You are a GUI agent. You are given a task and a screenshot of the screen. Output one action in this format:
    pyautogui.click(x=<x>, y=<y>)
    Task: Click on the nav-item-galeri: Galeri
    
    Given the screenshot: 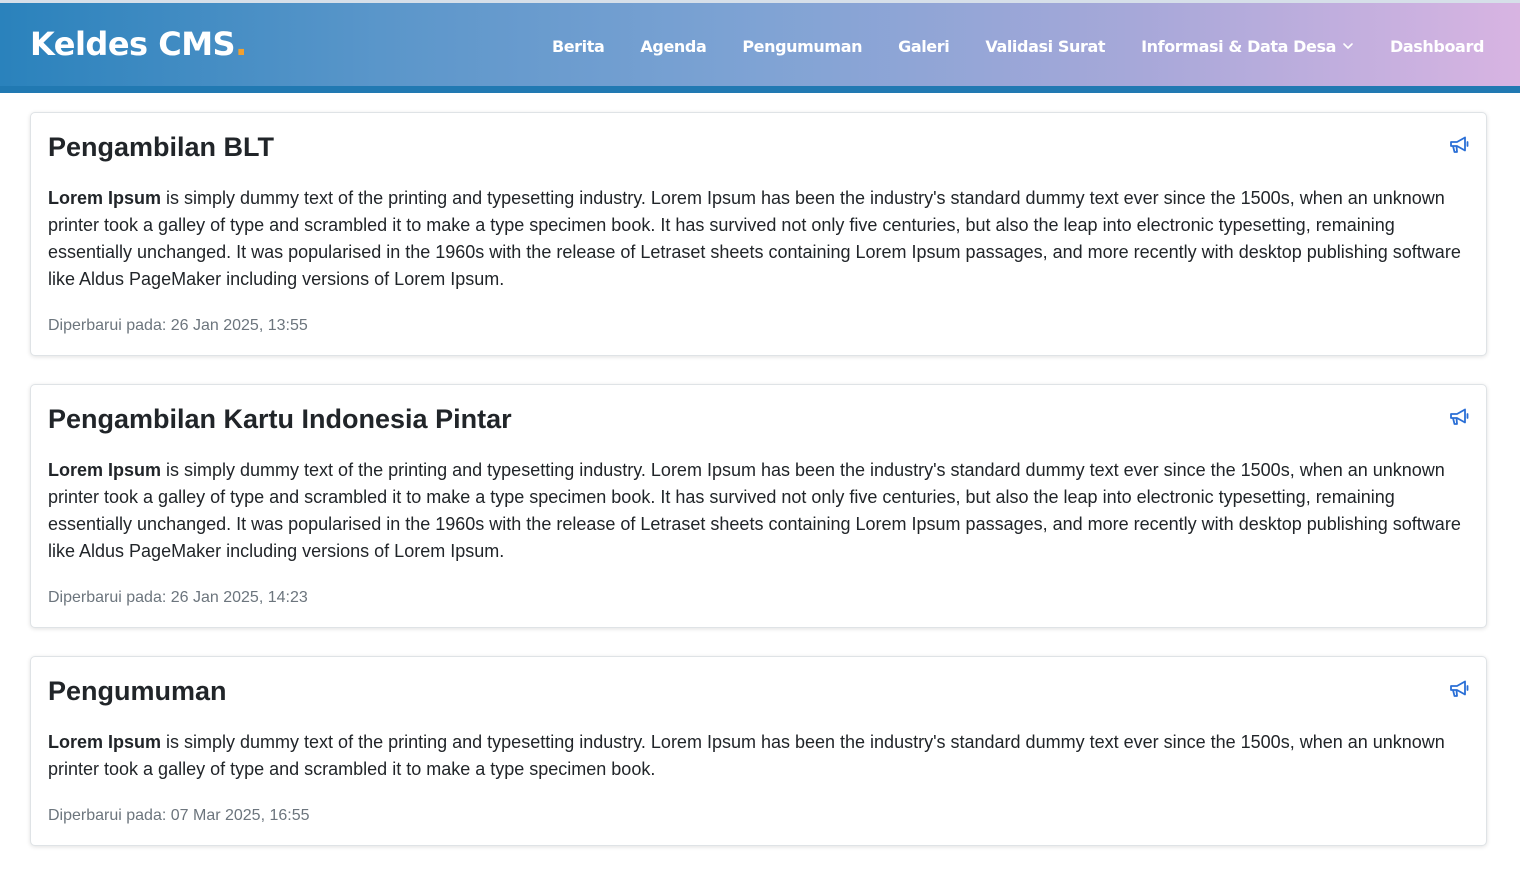 What is the action you would take?
    pyautogui.click(x=924, y=46)
    